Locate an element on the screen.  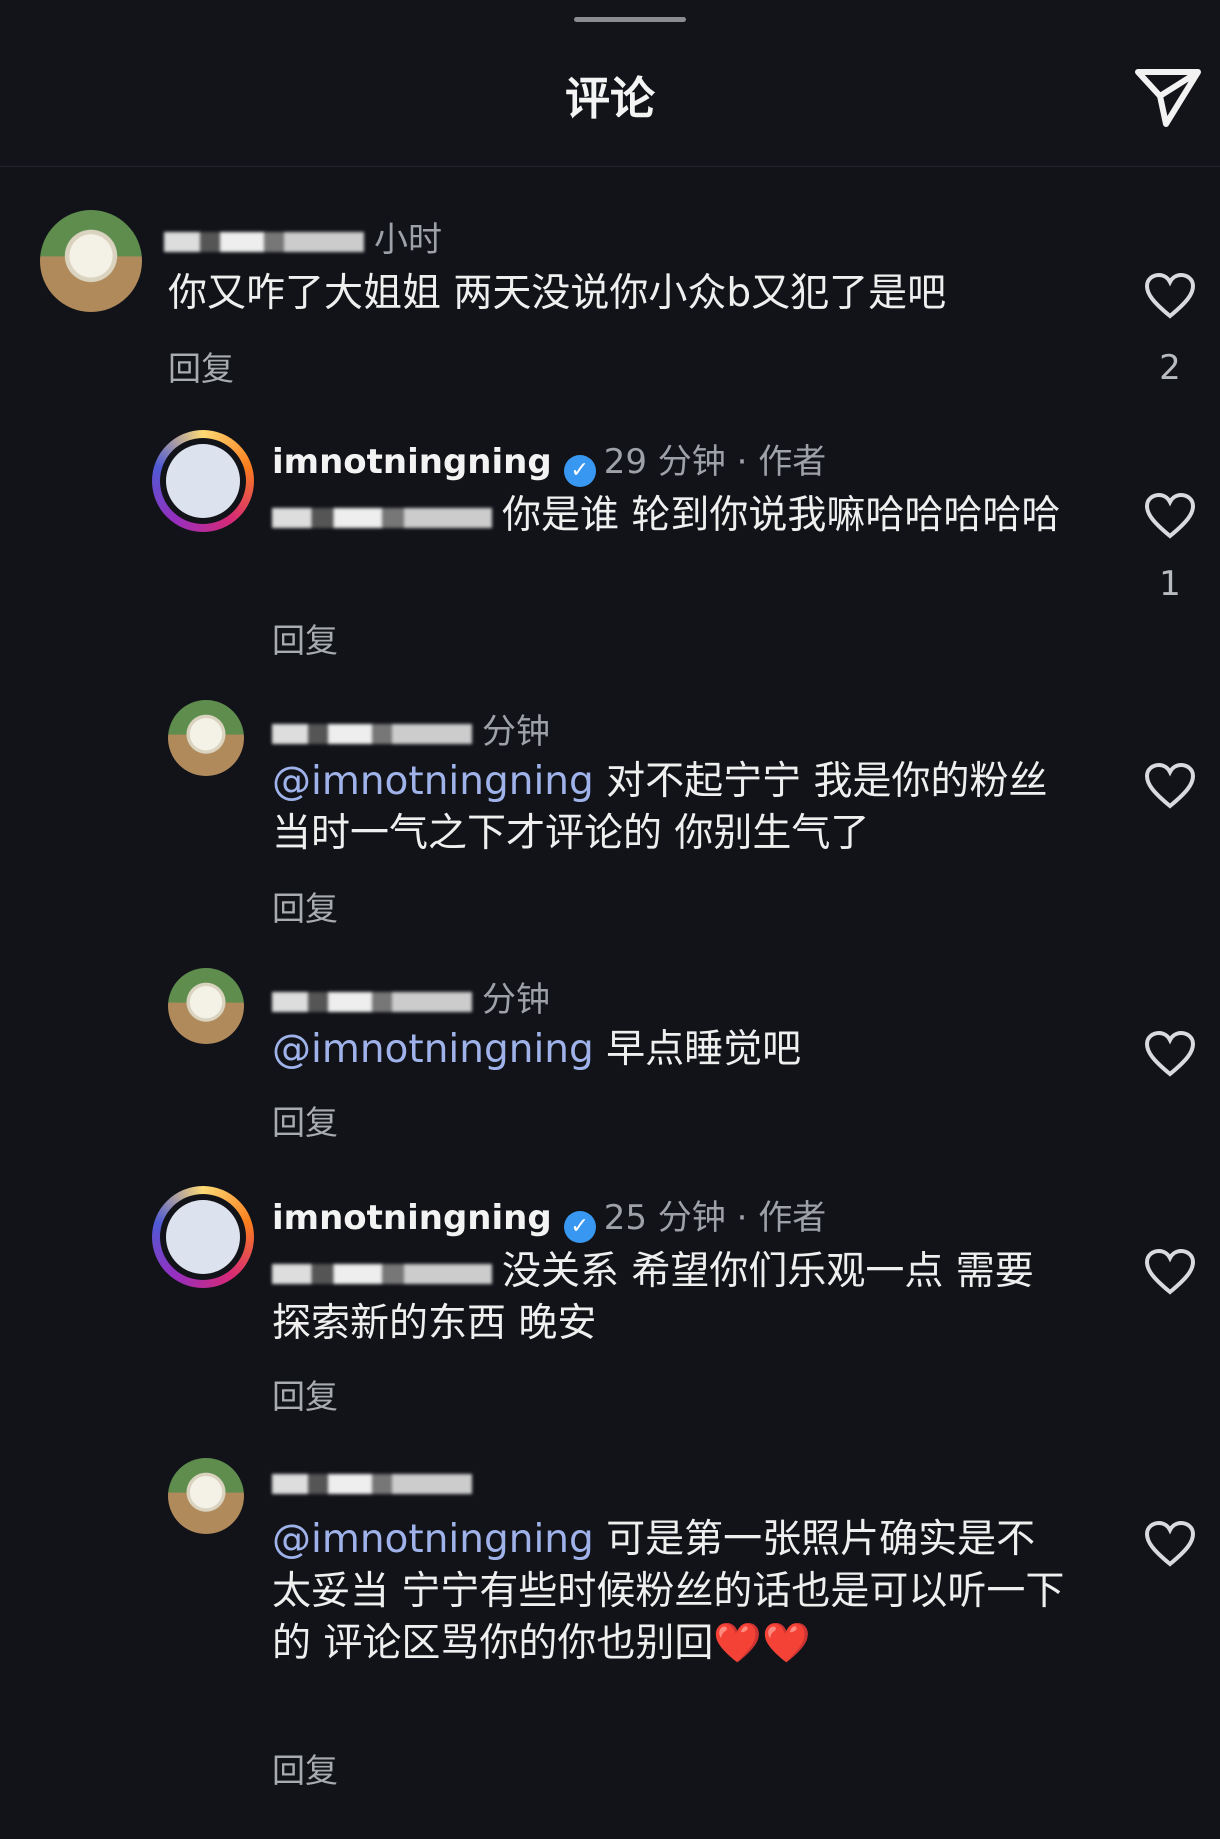
comment-text: 你又咋了大姐姐 两天没说你小众b又犯了是吧 is located at coordinates (557, 293).